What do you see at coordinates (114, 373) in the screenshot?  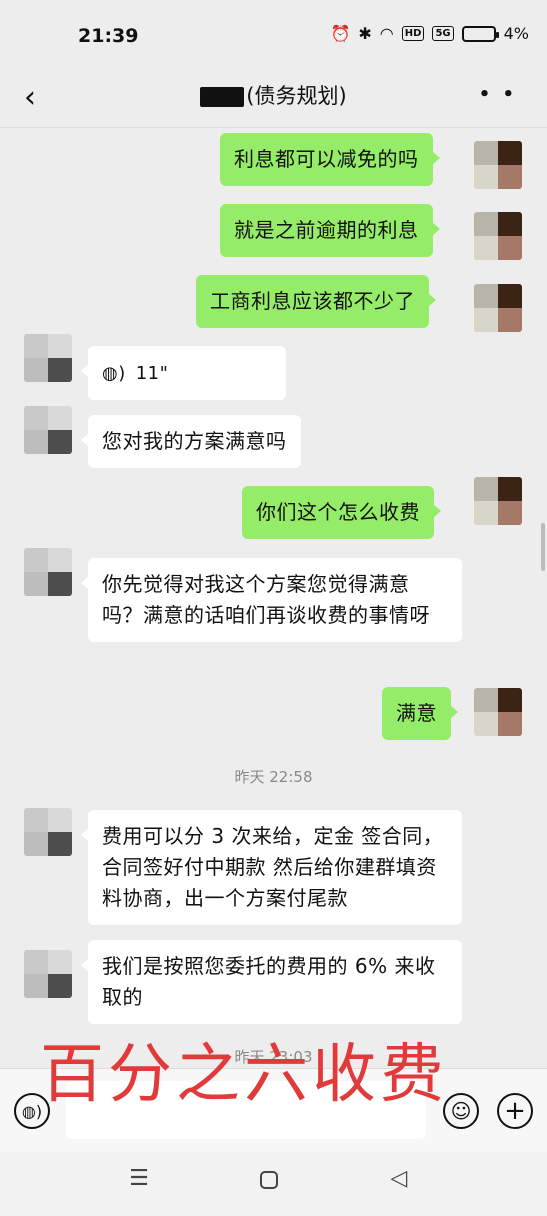 I see `voice-wave-icon: ◍)` at bounding box center [114, 373].